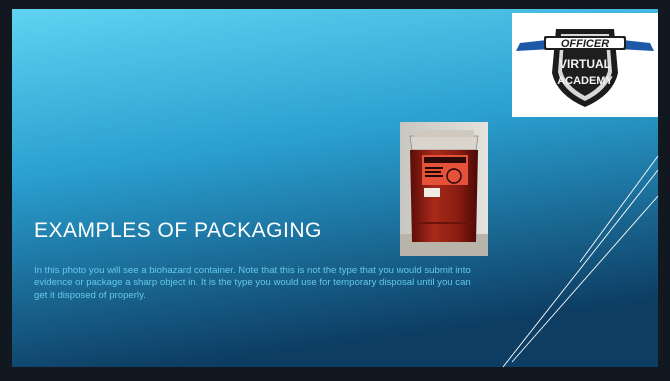 Image resolution: width=670 pixels, height=381 pixels. I want to click on logo-line3: ACADEMY, so click(585, 81).